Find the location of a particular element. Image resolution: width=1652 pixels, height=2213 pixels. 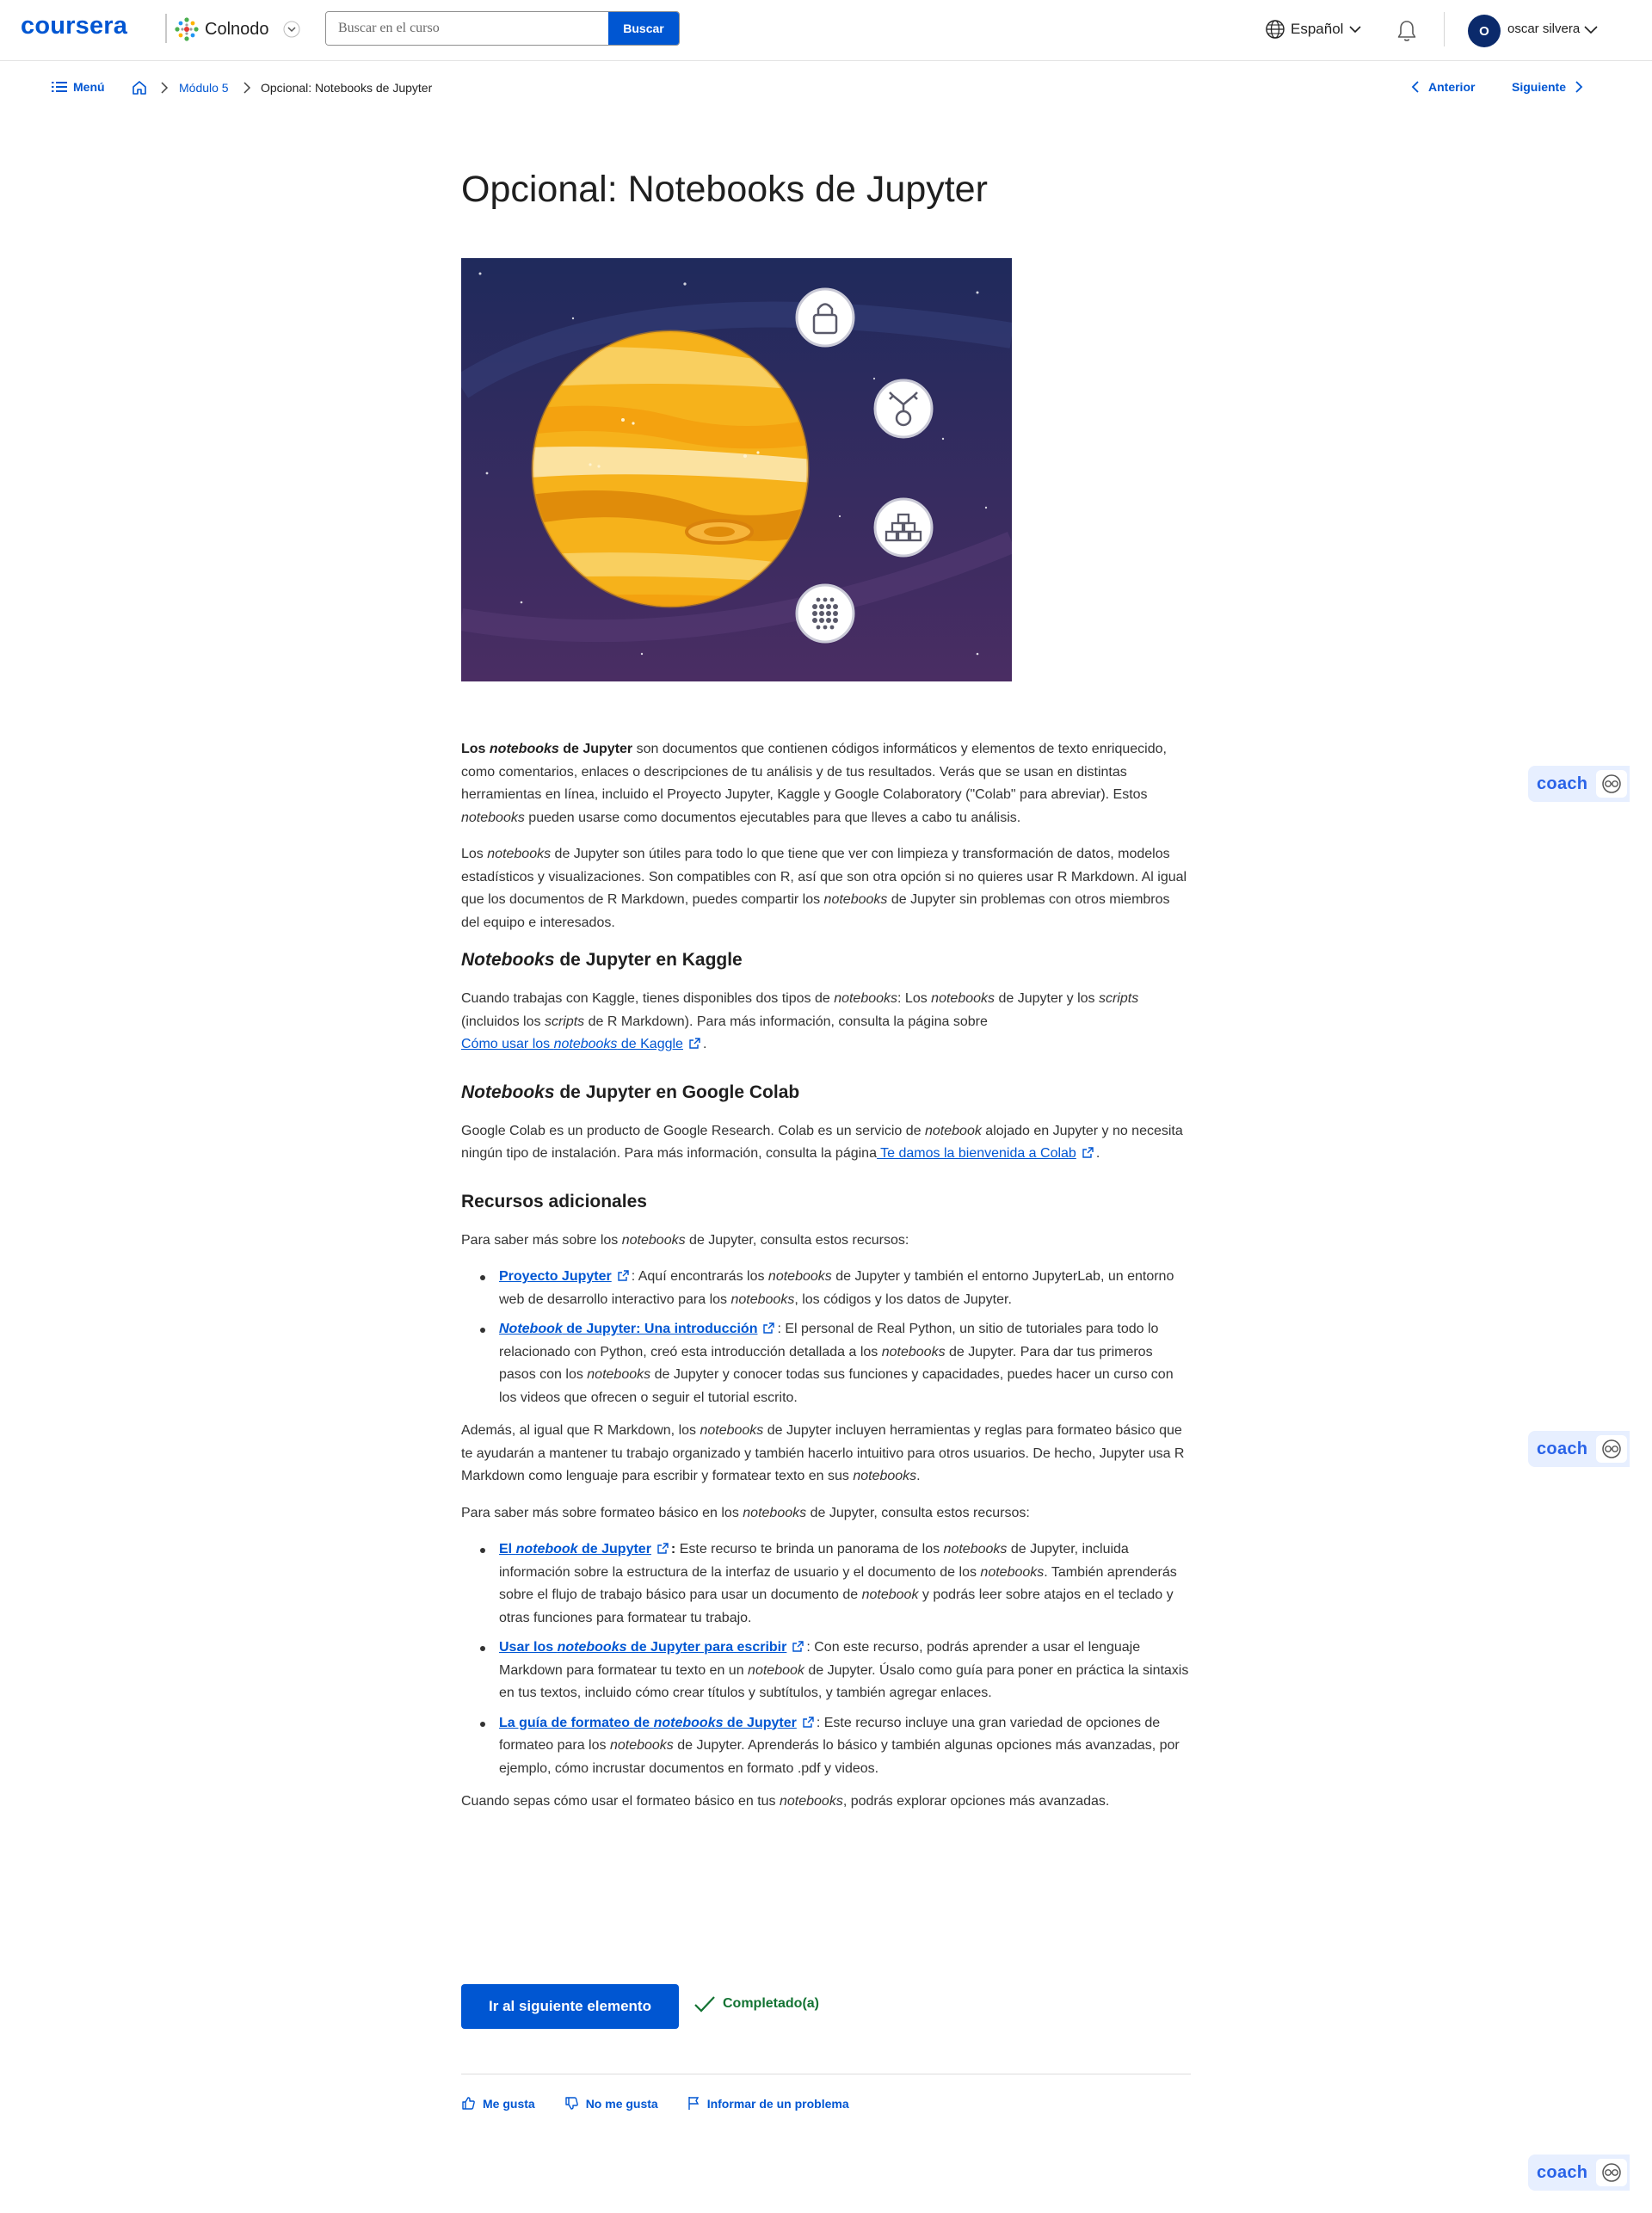

blocks-icon is located at coordinates (903, 527).